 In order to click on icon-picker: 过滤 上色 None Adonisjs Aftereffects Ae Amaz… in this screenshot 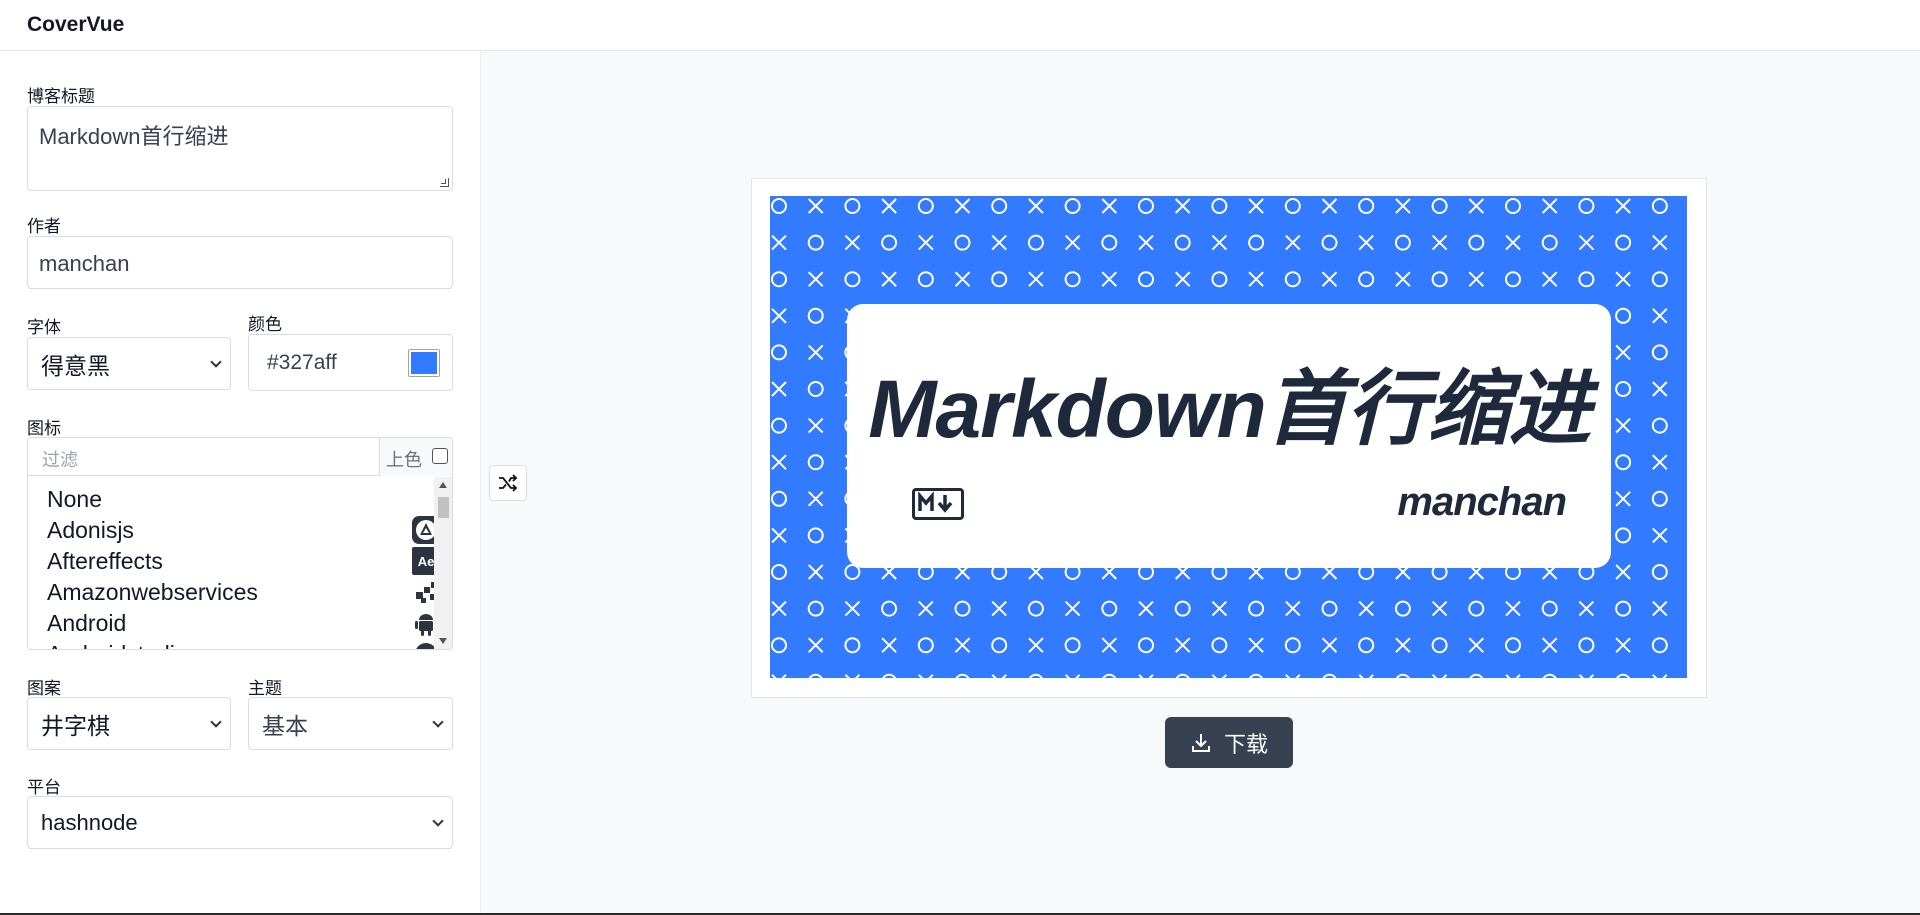, I will do `click(240, 543)`.